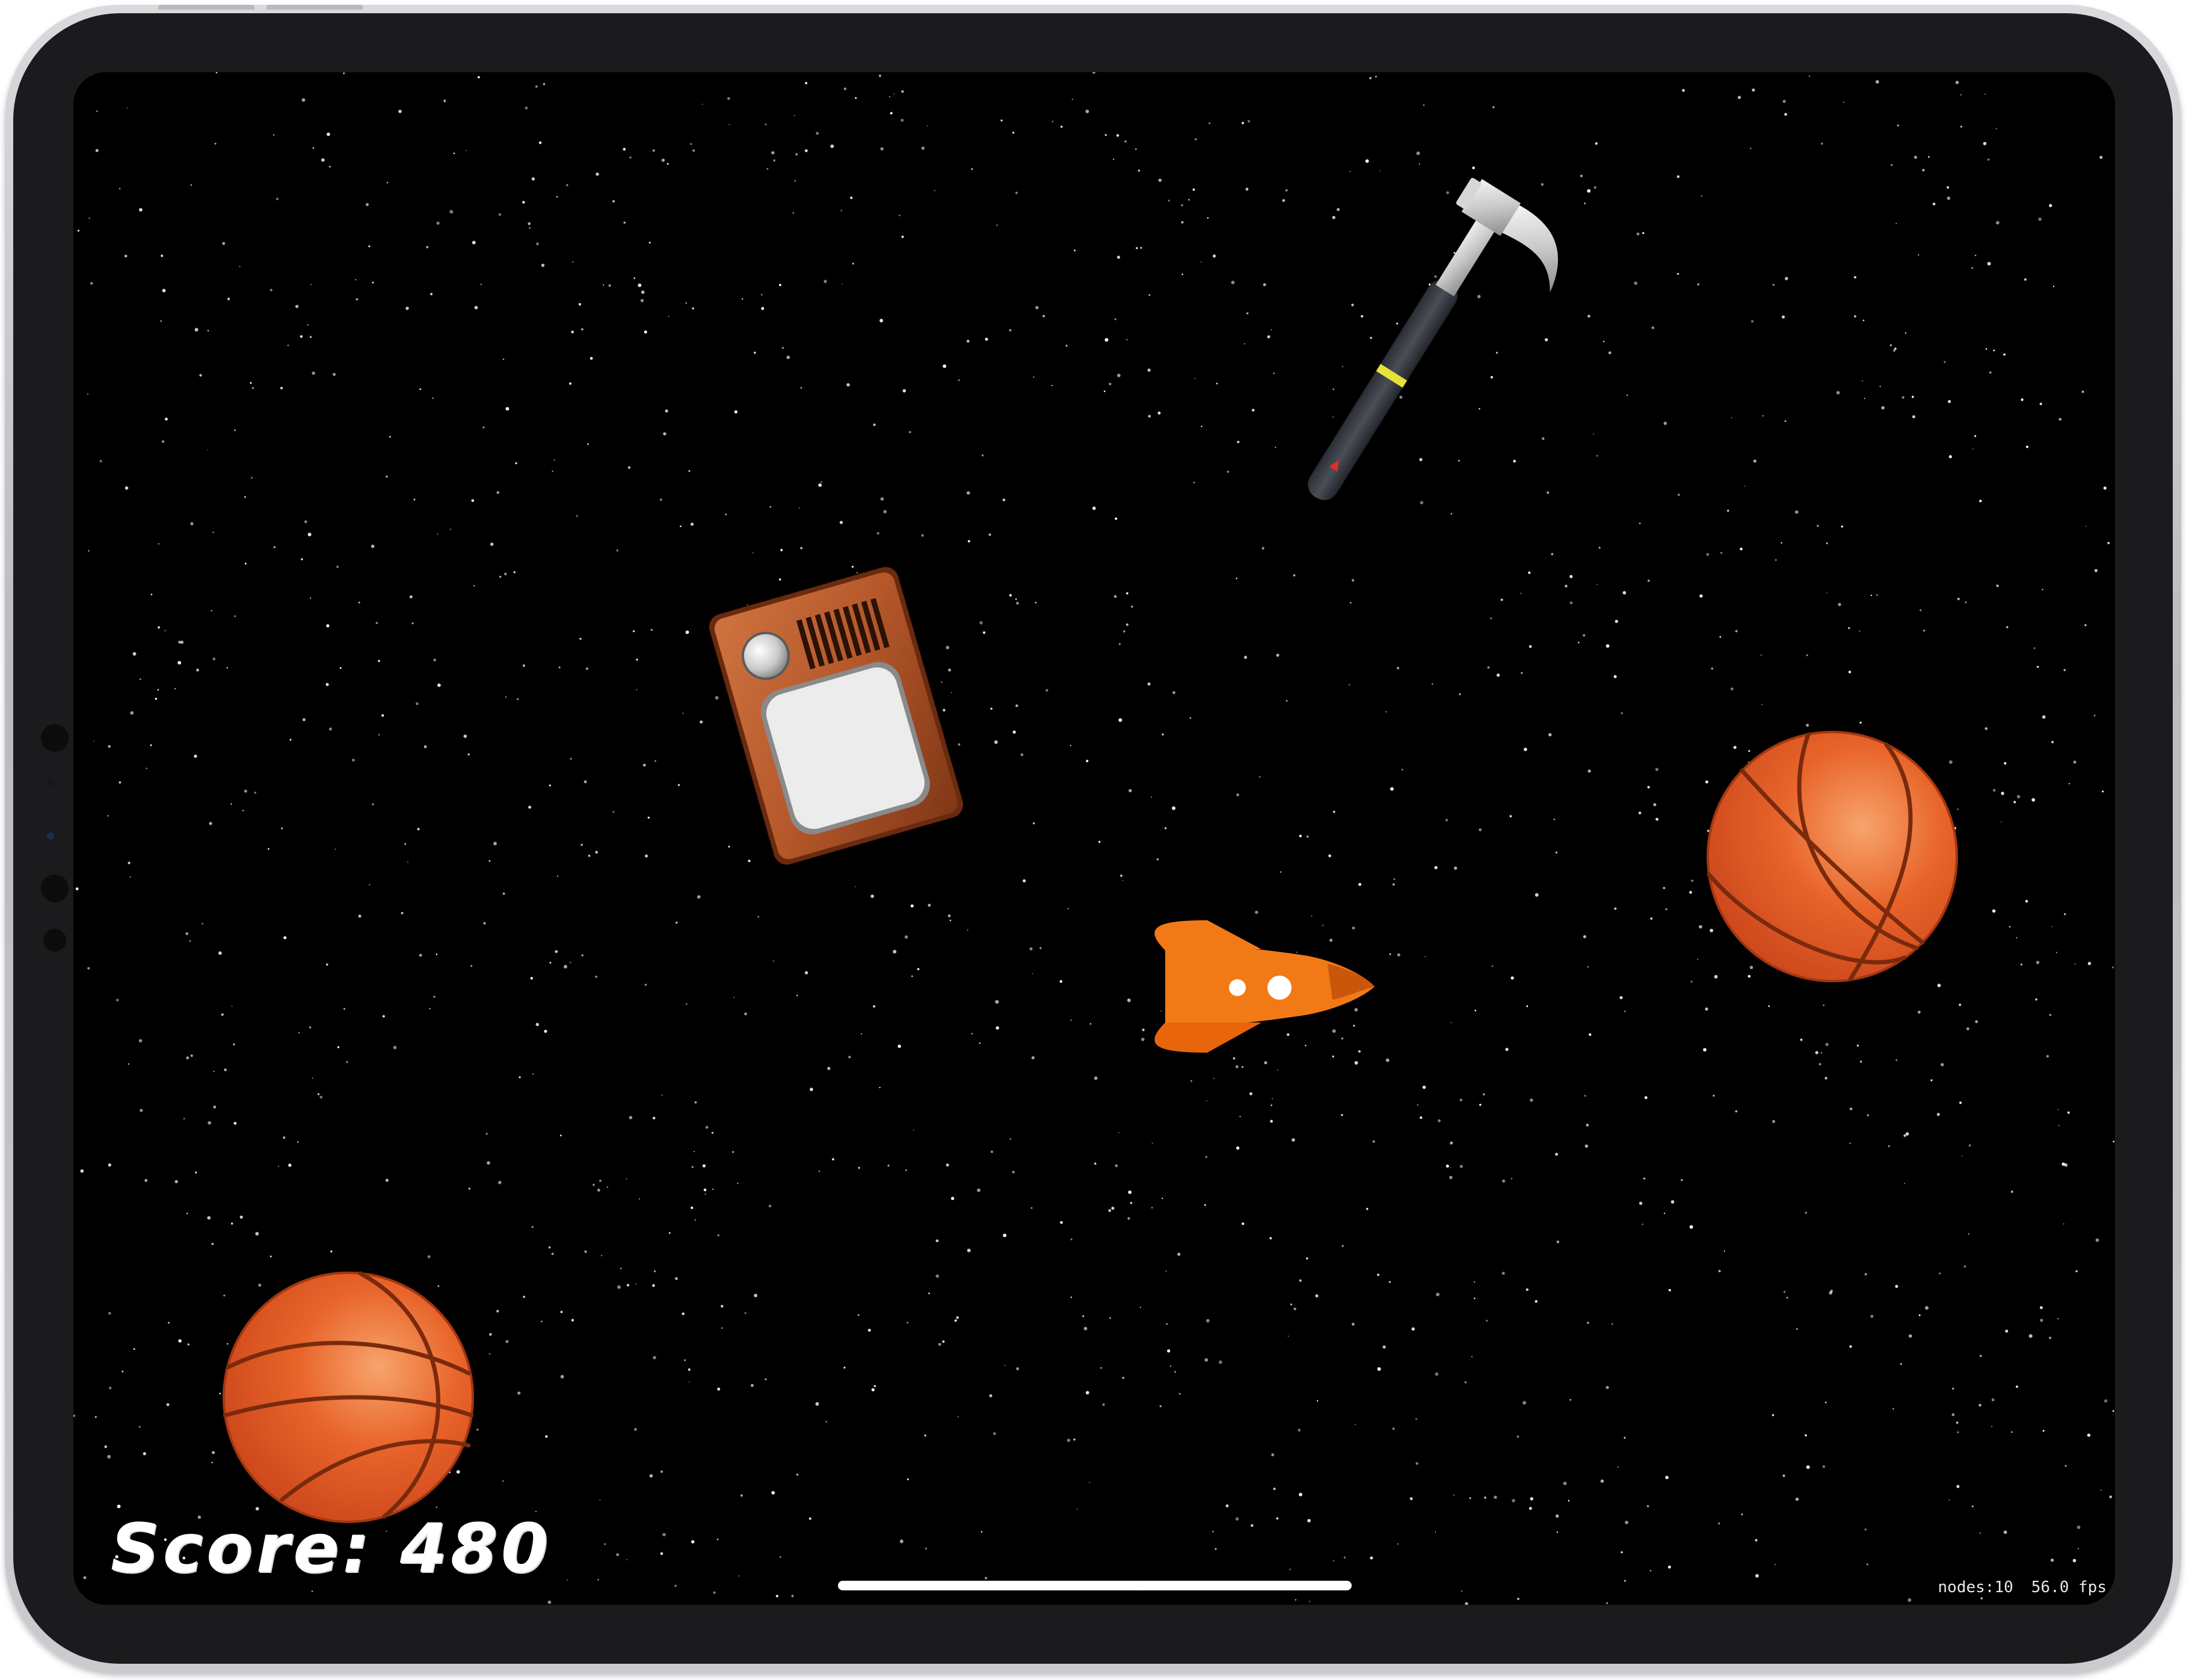 The height and width of the screenshot is (1680, 2186). I want to click on debug-stats: nodes:10 56.0 fps, so click(2013, 1587).